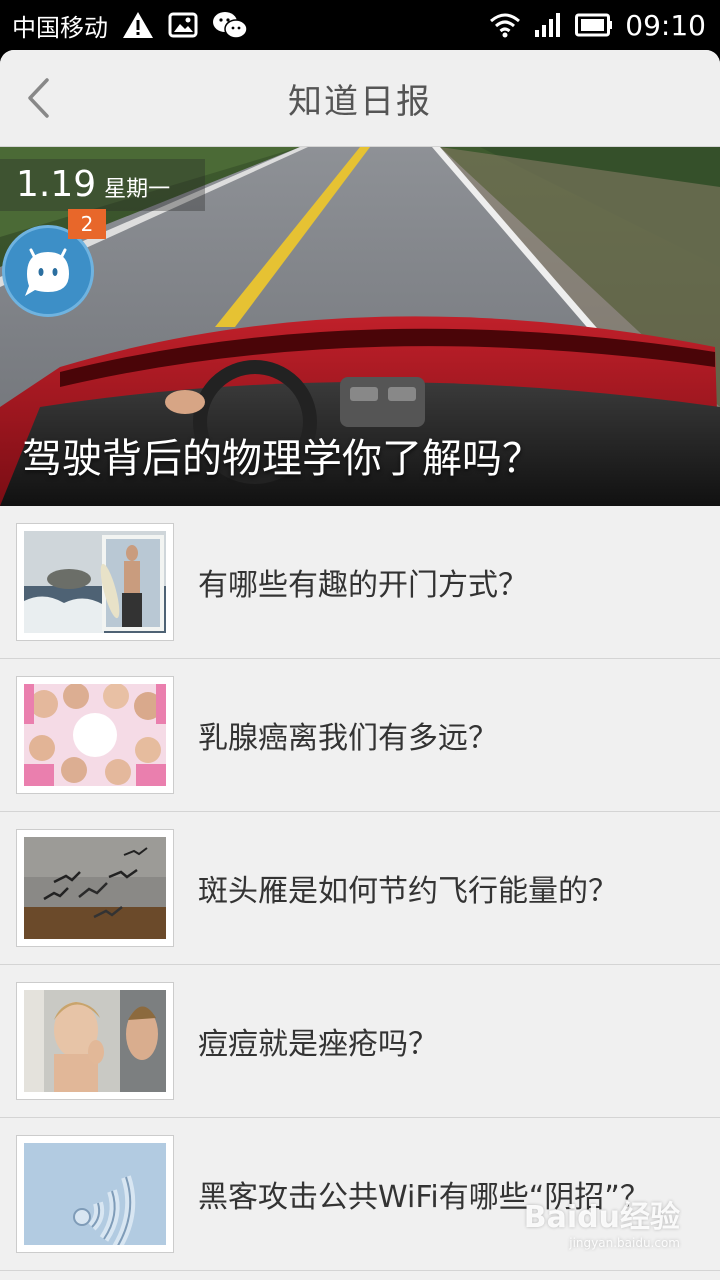  I want to click on notification-badge: 2, so click(87, 224).